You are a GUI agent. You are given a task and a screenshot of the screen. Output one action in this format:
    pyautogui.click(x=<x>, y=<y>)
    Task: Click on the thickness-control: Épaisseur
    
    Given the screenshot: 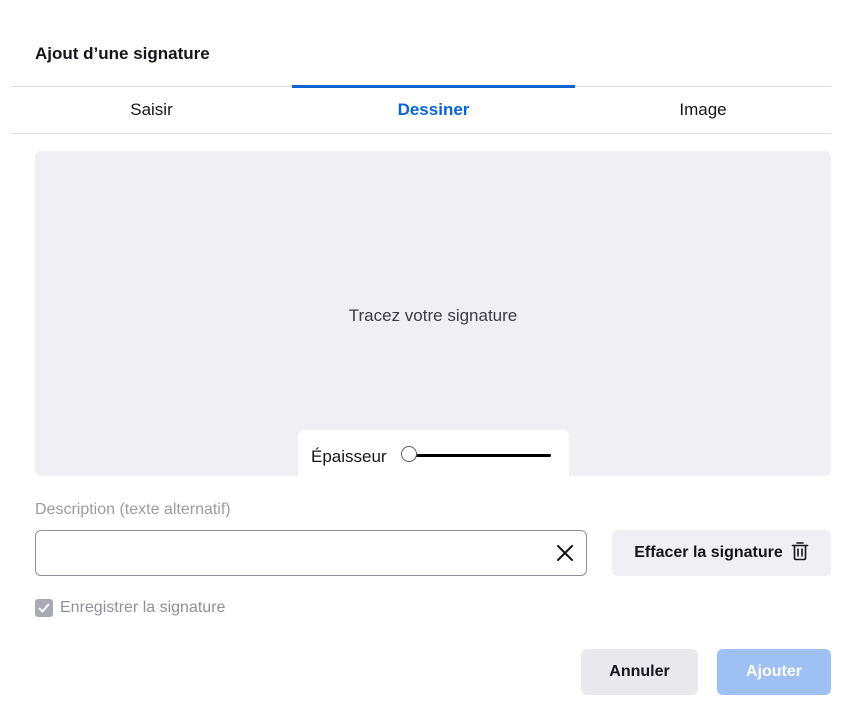 What is the action you would take?
    pyautogui.click(x=433, y=453)
    